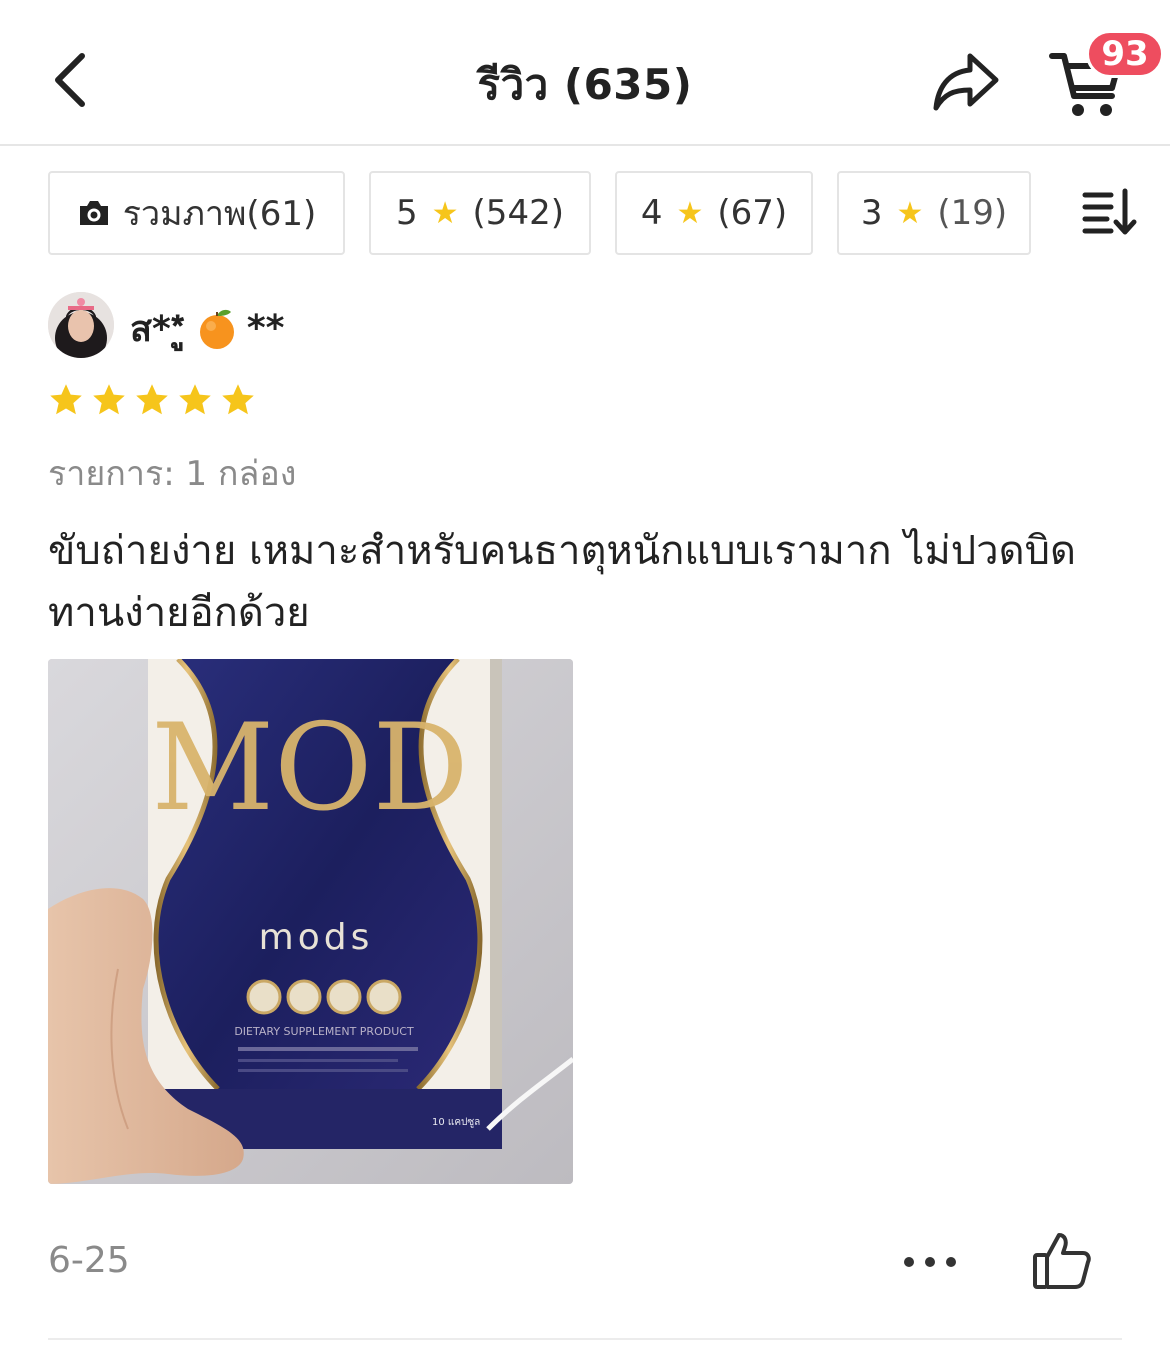 This screenshot has height=1347, width=1170. I want to click on thumbs-up-icon, so click(1062, 1261).